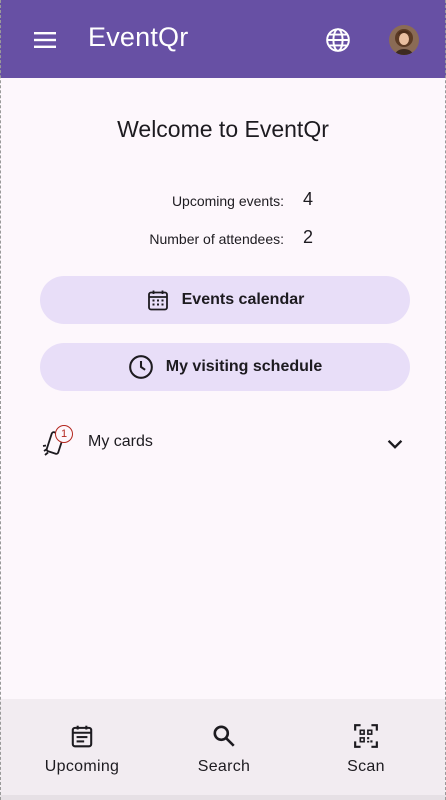 This screenshot has height=800, width=446. I want to click on calendar-icon, so click(157, 300).